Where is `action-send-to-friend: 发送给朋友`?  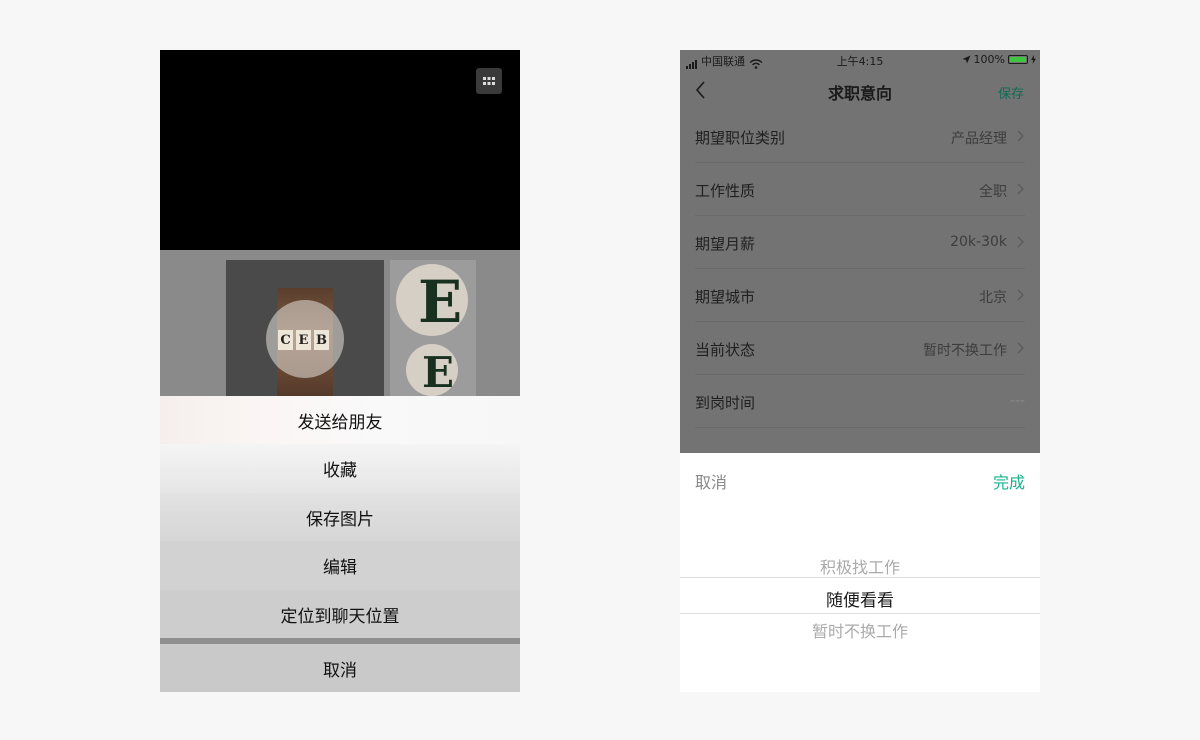 action-send-to-friend: 发送给朋友 is located at coordinates (340, 420).